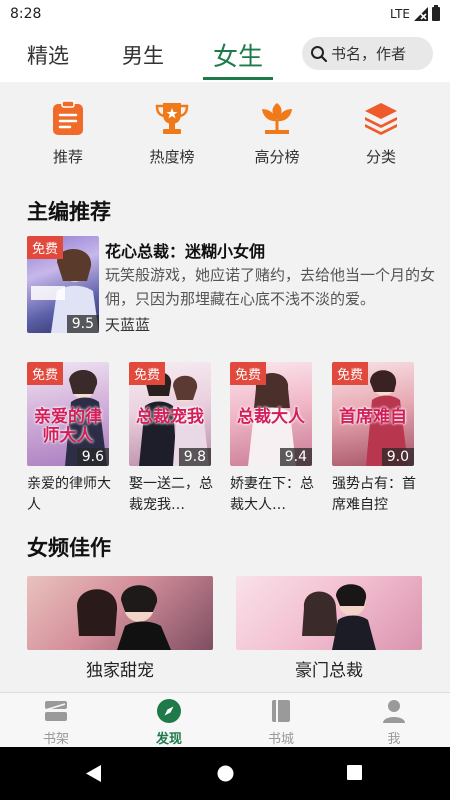  I want to click on active-tab-indicator, so click(238, 78).